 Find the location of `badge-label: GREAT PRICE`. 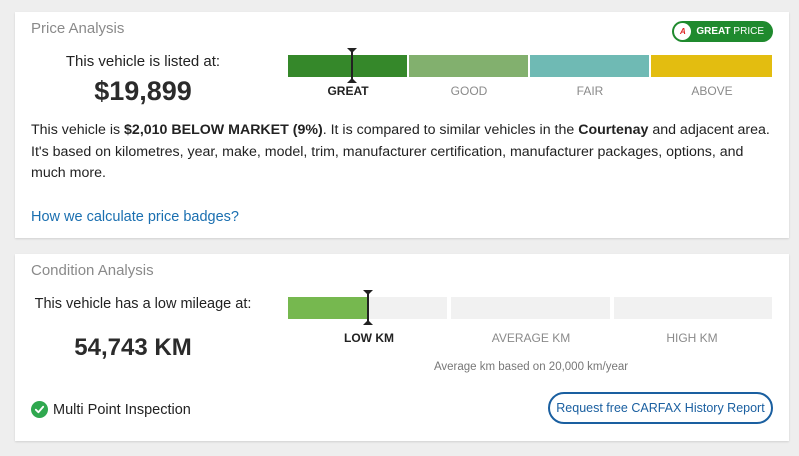

badge-label: GREAT PRICE is located at coordinates (730, 31).